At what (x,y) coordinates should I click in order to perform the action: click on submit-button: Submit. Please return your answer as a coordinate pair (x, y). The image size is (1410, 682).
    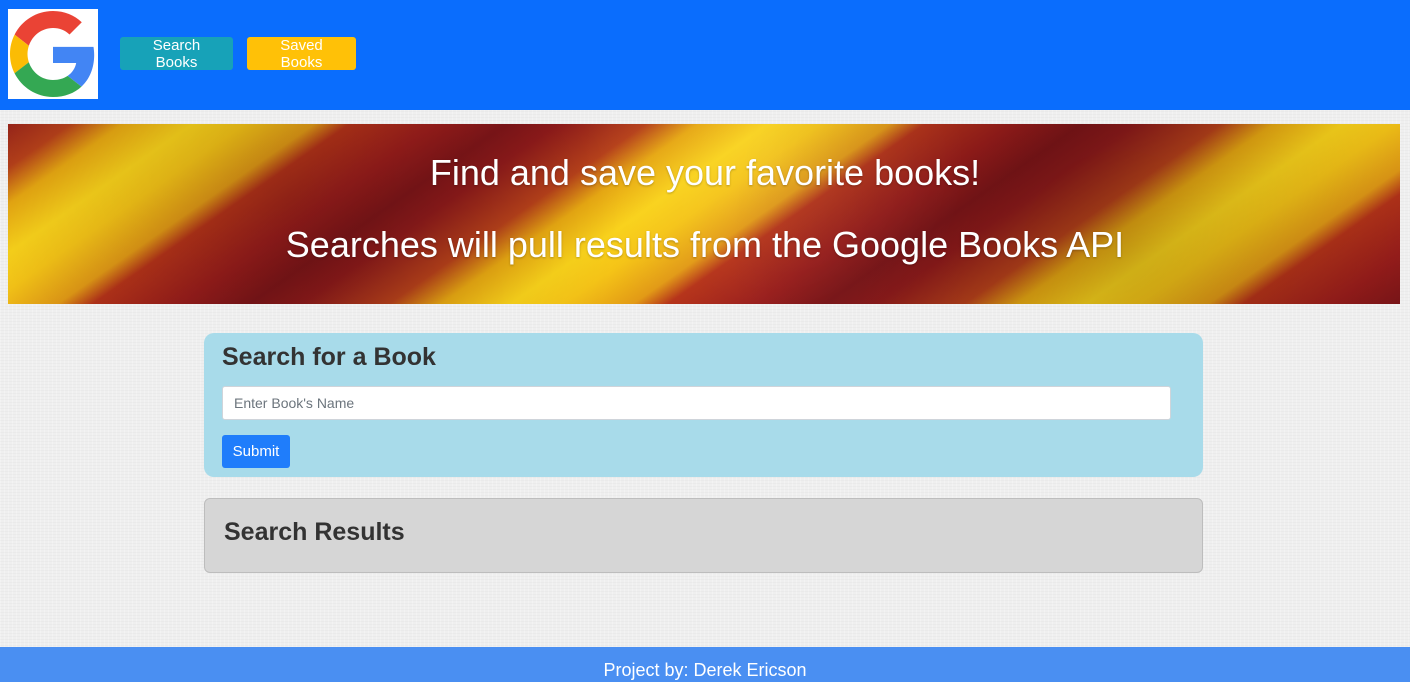
    Looking at the image, I should click on (256, 451).